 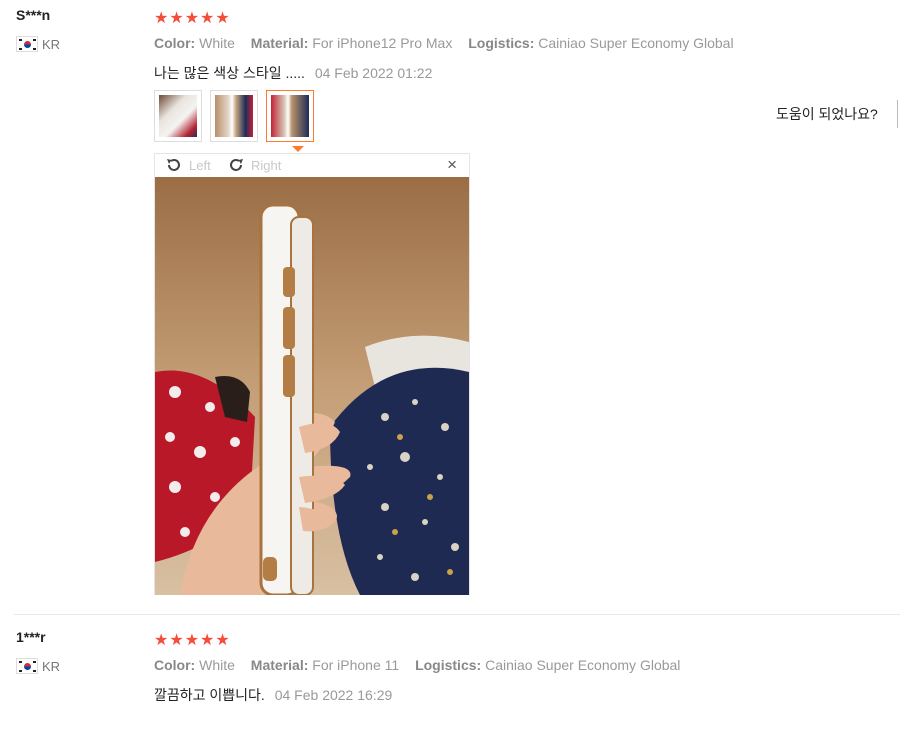 What do you see at coordinates (33, 15) in the screenshot?
I see `reviewer-name: S***n` at bounding box center [33, 15].